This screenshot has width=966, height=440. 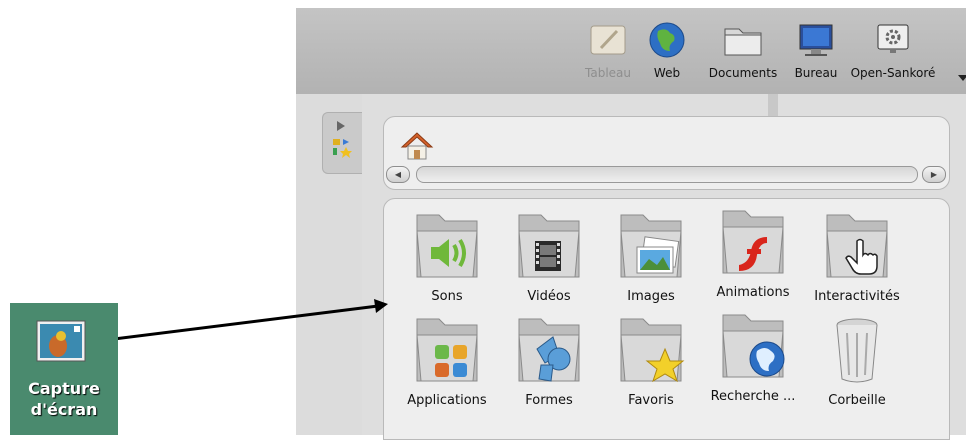 I want to click on globe-icon, so click(x=667, y=40).